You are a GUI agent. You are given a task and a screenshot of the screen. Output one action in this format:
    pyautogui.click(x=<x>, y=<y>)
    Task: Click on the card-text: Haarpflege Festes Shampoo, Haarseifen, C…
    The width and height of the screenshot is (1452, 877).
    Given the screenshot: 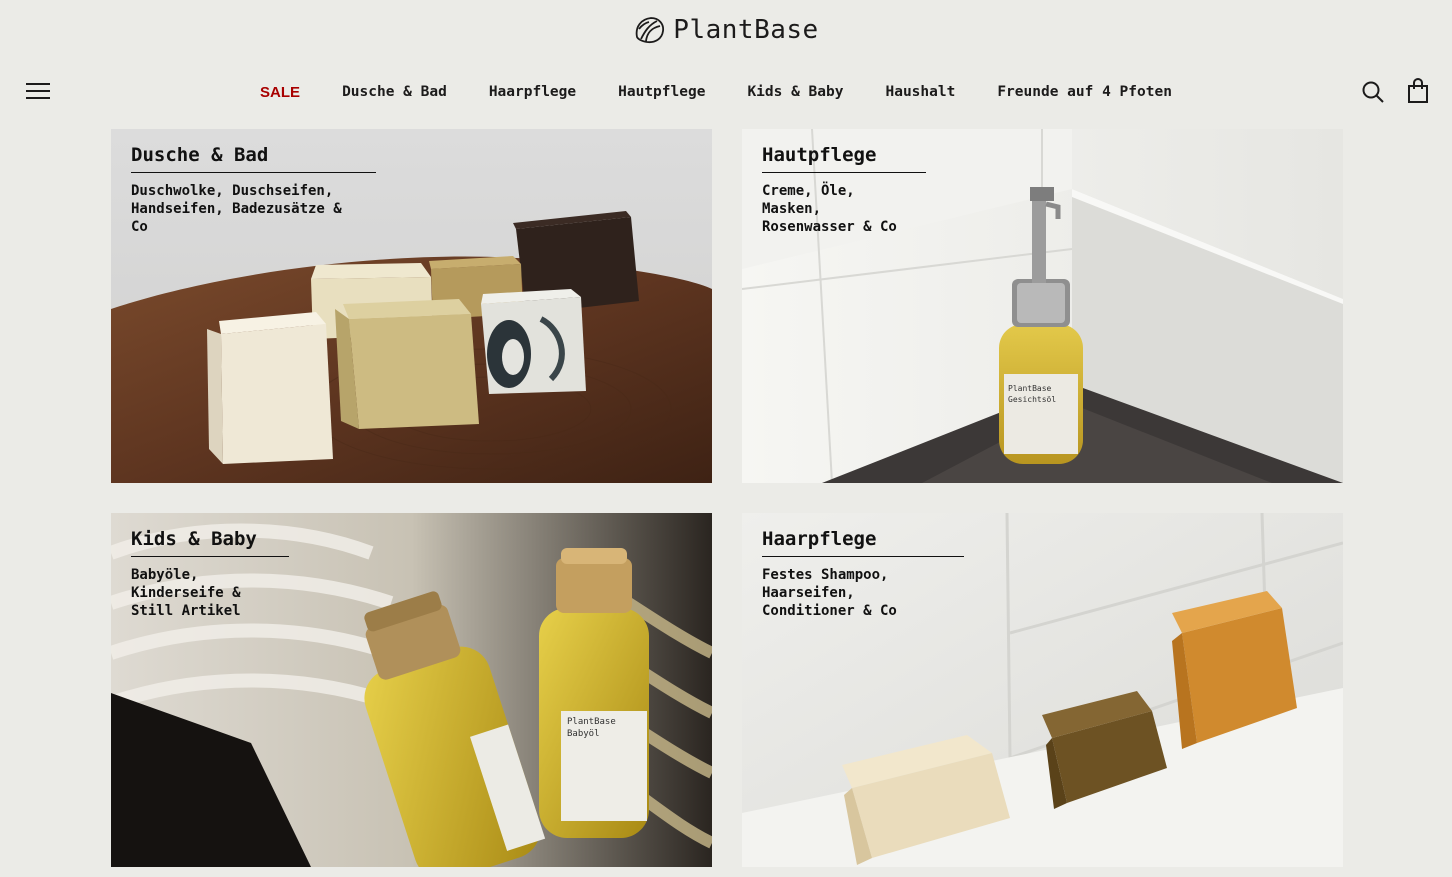 What is the action you would take?
    pyautogui.click(x=863, y=574)
    